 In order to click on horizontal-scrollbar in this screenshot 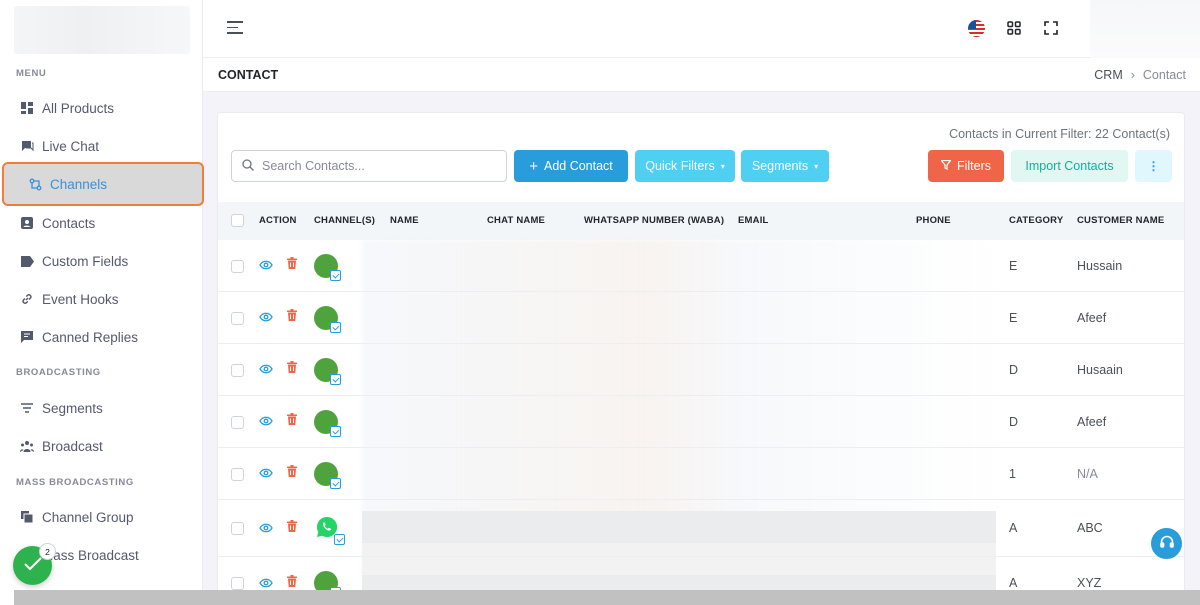, I will do `click(607, 597)`.